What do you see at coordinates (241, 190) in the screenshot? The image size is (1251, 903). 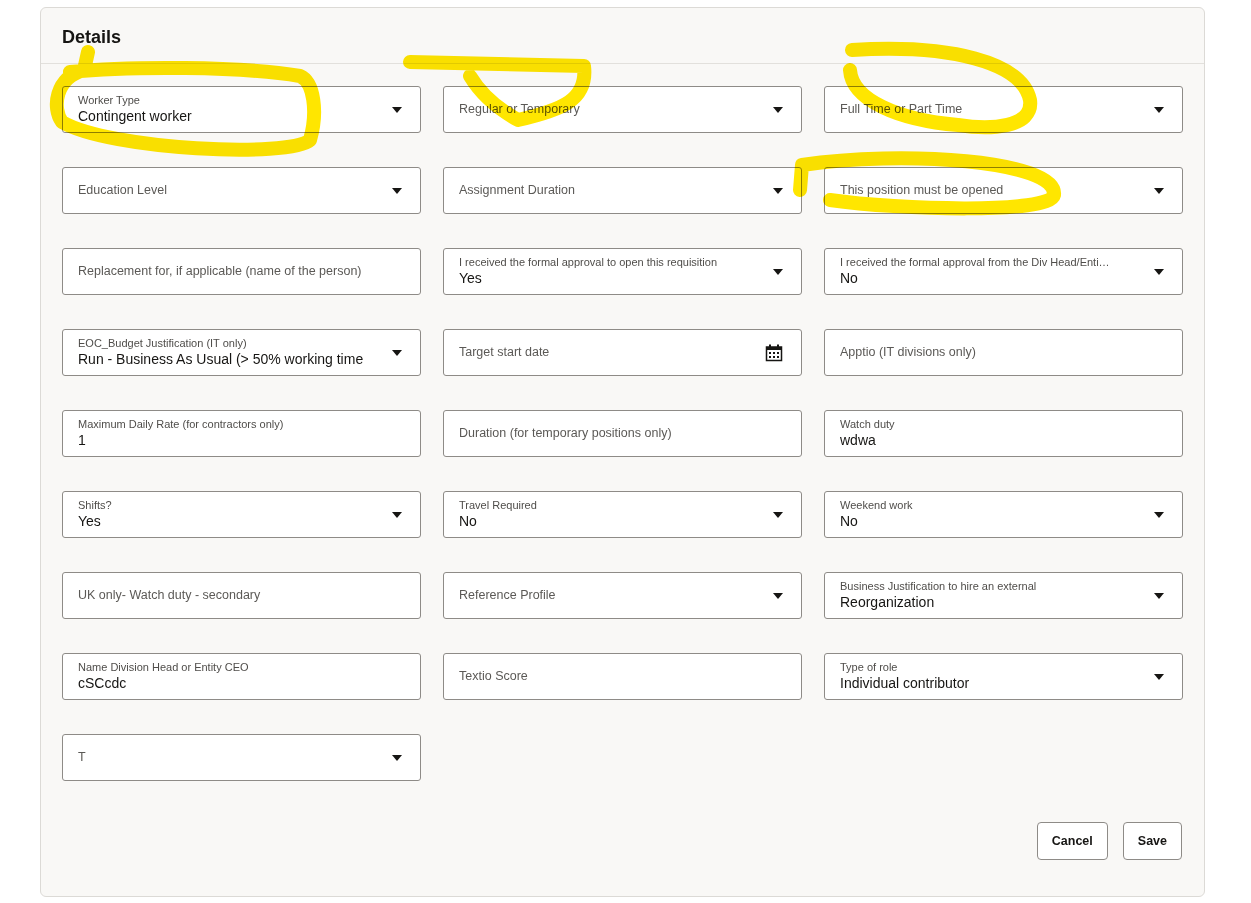 I see `select-field: Education Level` at bounding box center [241, 190].